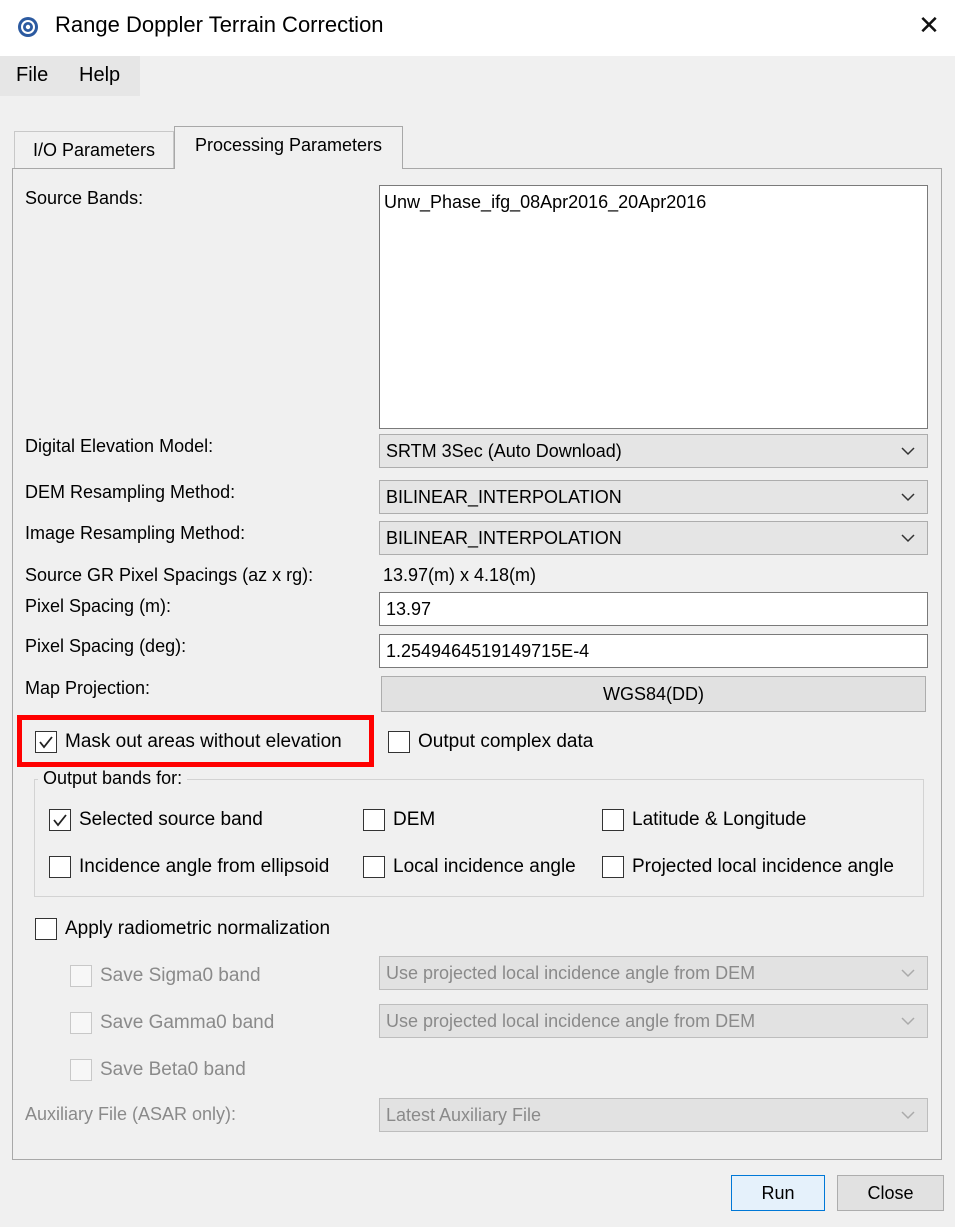  Describe the element at coordinates (169, 575) in the screenshot. I see `gr-spacing-label: Source GR Pixel Spacings (az x rg):` at that location.